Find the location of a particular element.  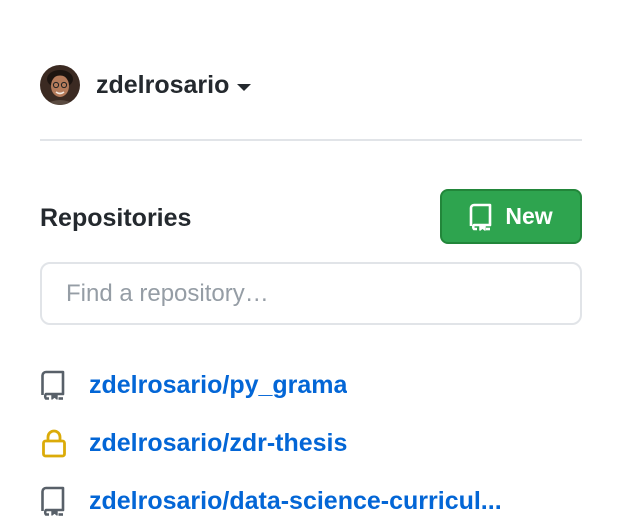

find-repository-input is located at coordinates (311, 293).